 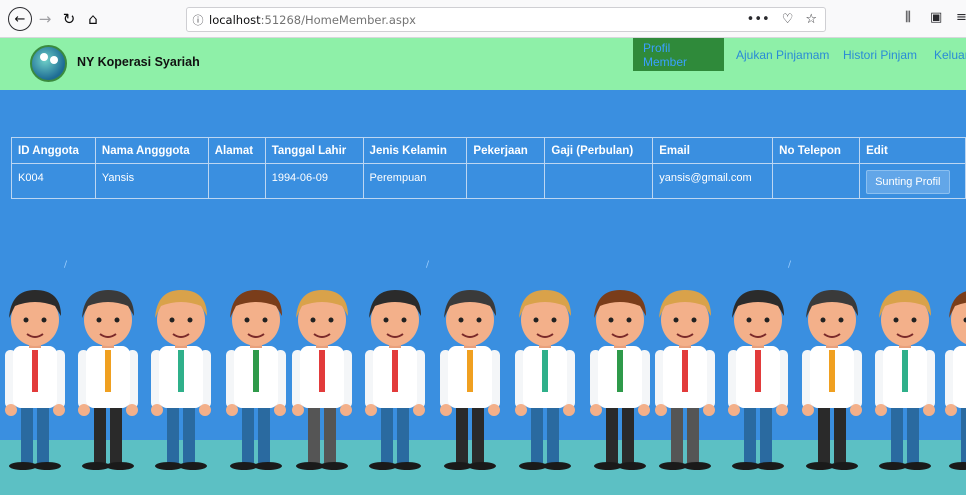 What do you see at coordinates (936, 17) in the screenshot?
I see `sidebar-icon: ▣` at bounding box center [936, 17].